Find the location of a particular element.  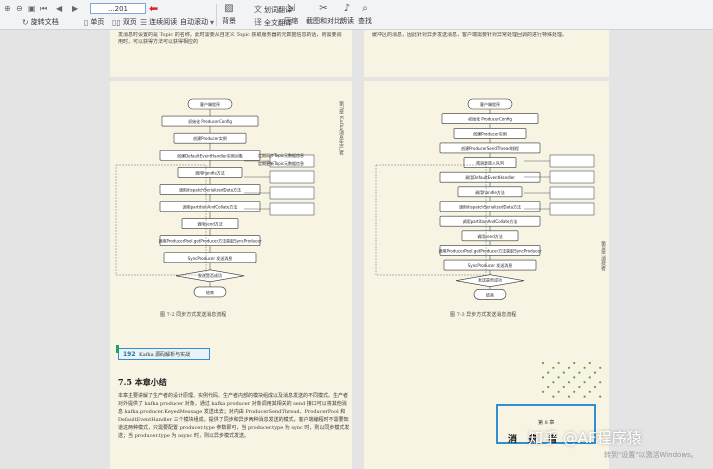

read-aloud-label: 朗读 is located at coordinates (347, 21).